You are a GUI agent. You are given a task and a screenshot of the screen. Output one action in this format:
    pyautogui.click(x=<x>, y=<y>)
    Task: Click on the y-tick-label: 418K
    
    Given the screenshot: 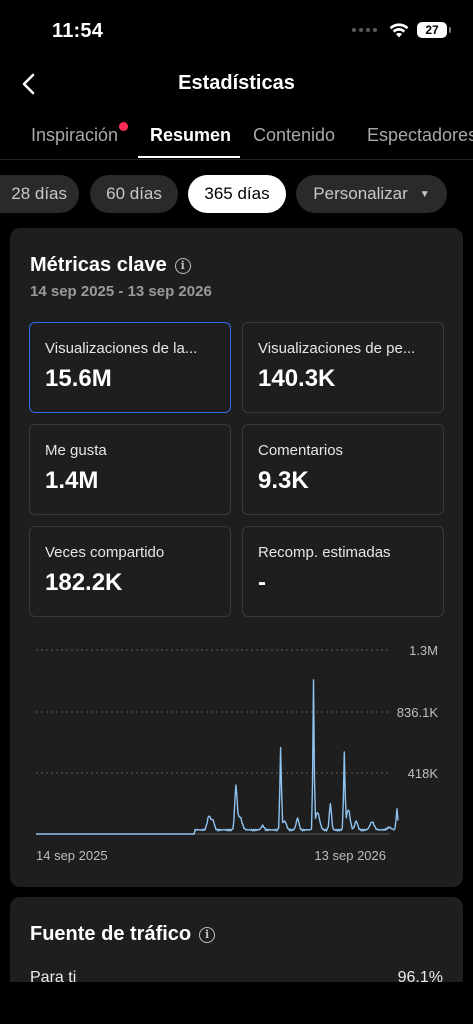 What is the action you would take?
    pyautogui.click(x=423, y=773)
    